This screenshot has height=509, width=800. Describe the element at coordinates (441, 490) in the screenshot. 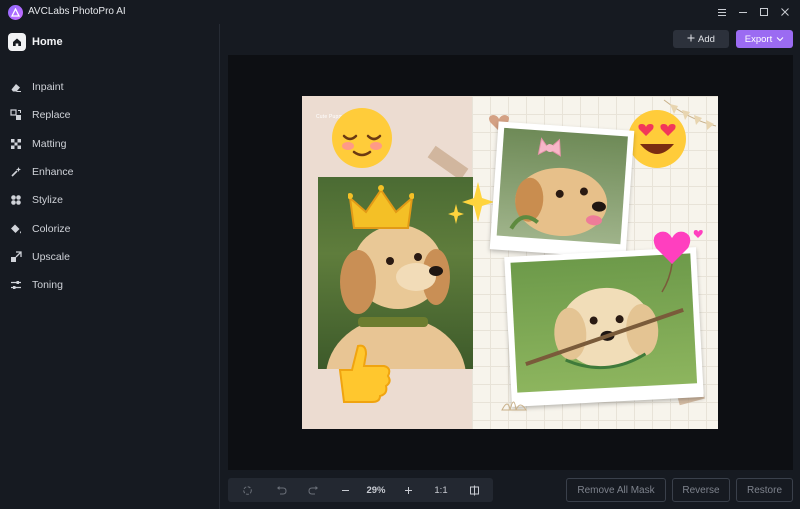

I see `actual-size-button: 1:1` at that location.